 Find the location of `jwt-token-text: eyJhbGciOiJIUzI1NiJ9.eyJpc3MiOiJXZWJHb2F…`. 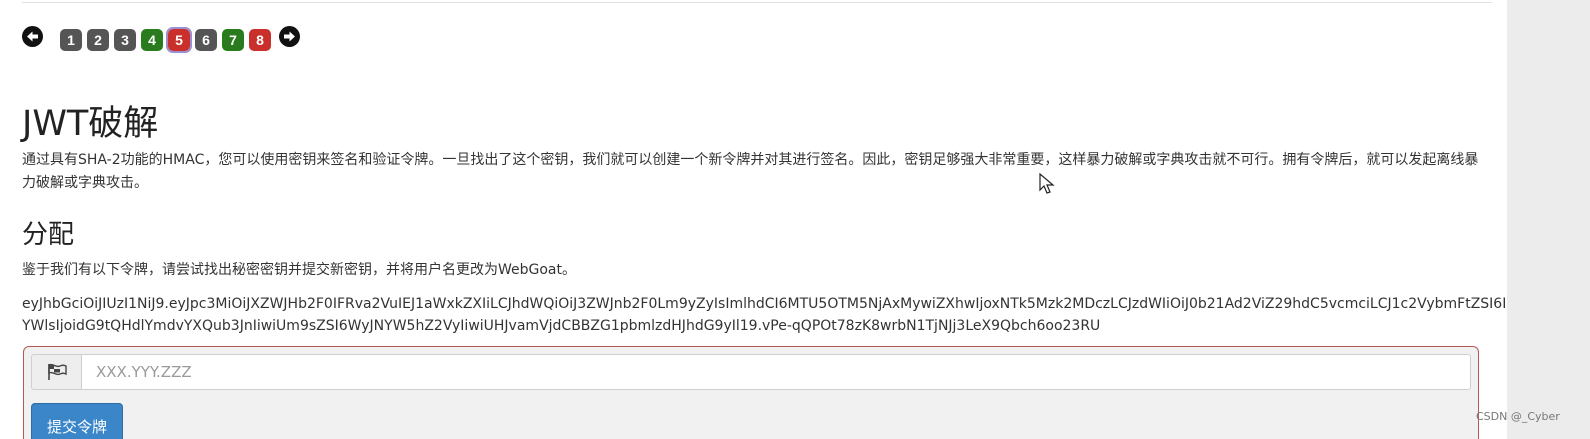

jwt-token-text: eyJhbGciOiJIUzI1NiJ9.eyJpc3MiOiJXZWJHb2F… is located at coordinates (764, 315).